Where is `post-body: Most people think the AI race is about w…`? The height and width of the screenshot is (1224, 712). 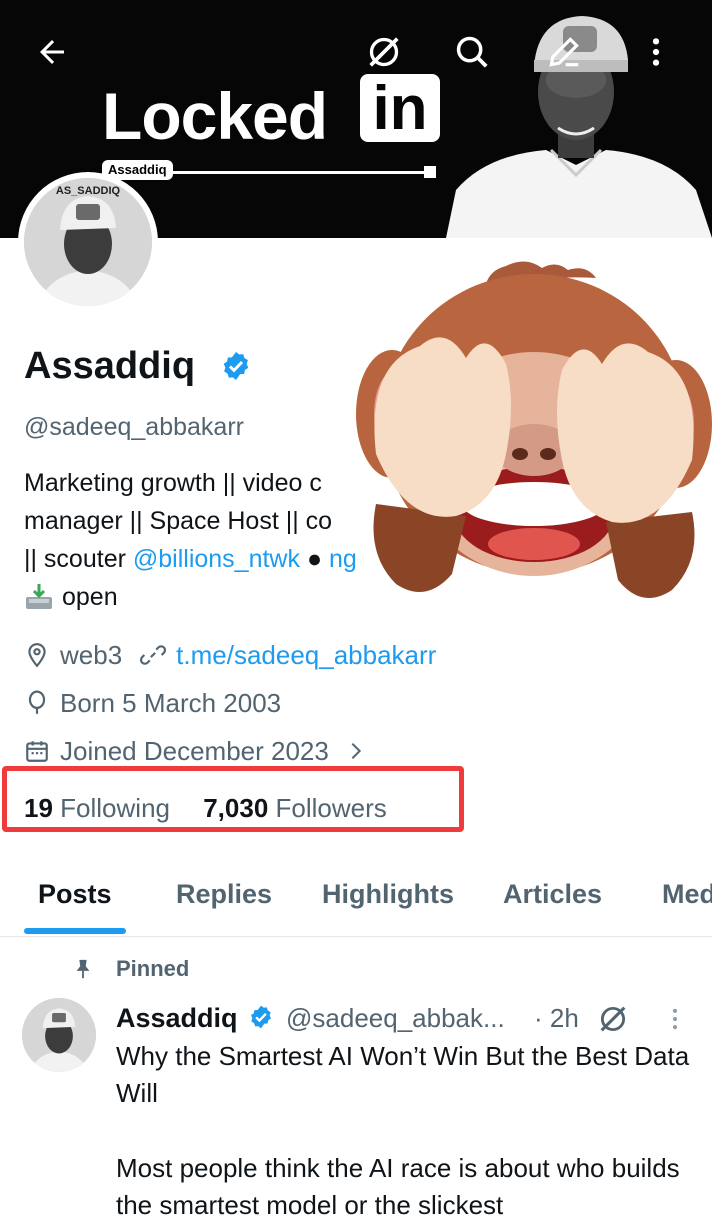
post-body: Most people think the AI race is about w… is located at coordinates (398, 1186).